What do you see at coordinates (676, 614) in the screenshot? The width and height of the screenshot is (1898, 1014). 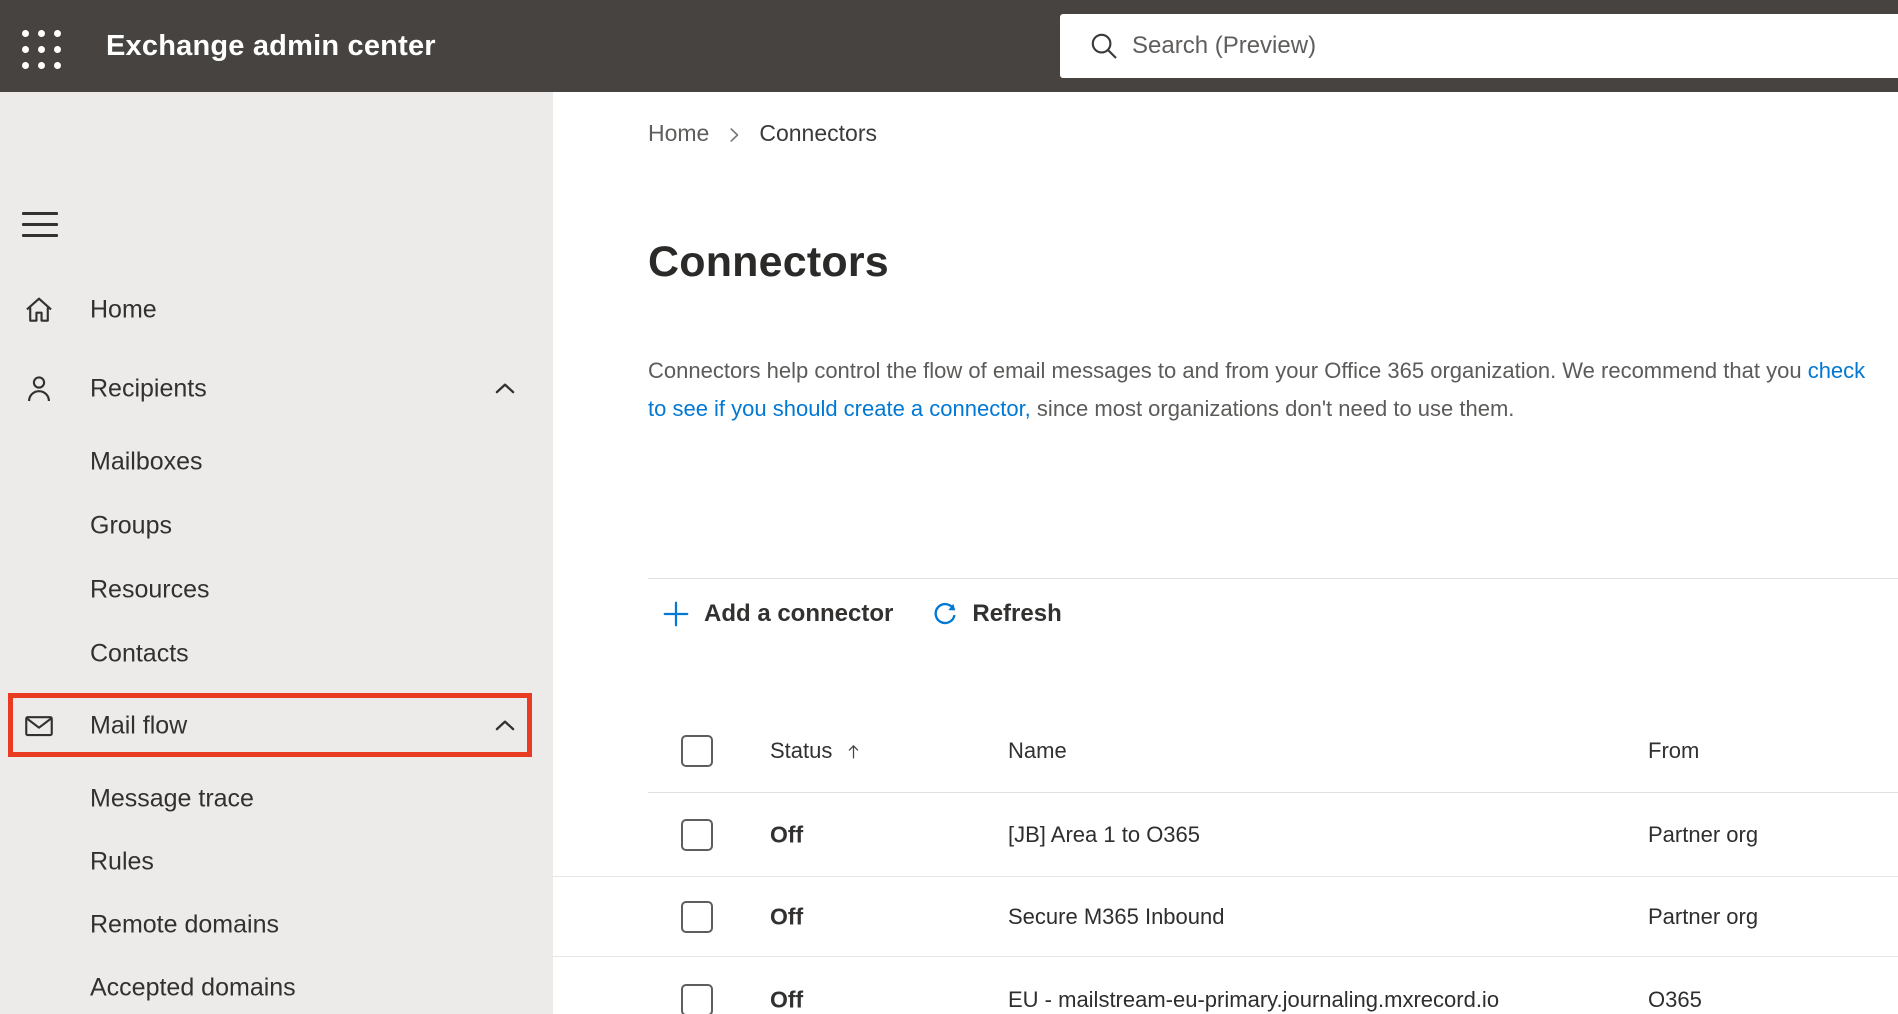 I see `plus-icon` at bounding box center [676, 614].